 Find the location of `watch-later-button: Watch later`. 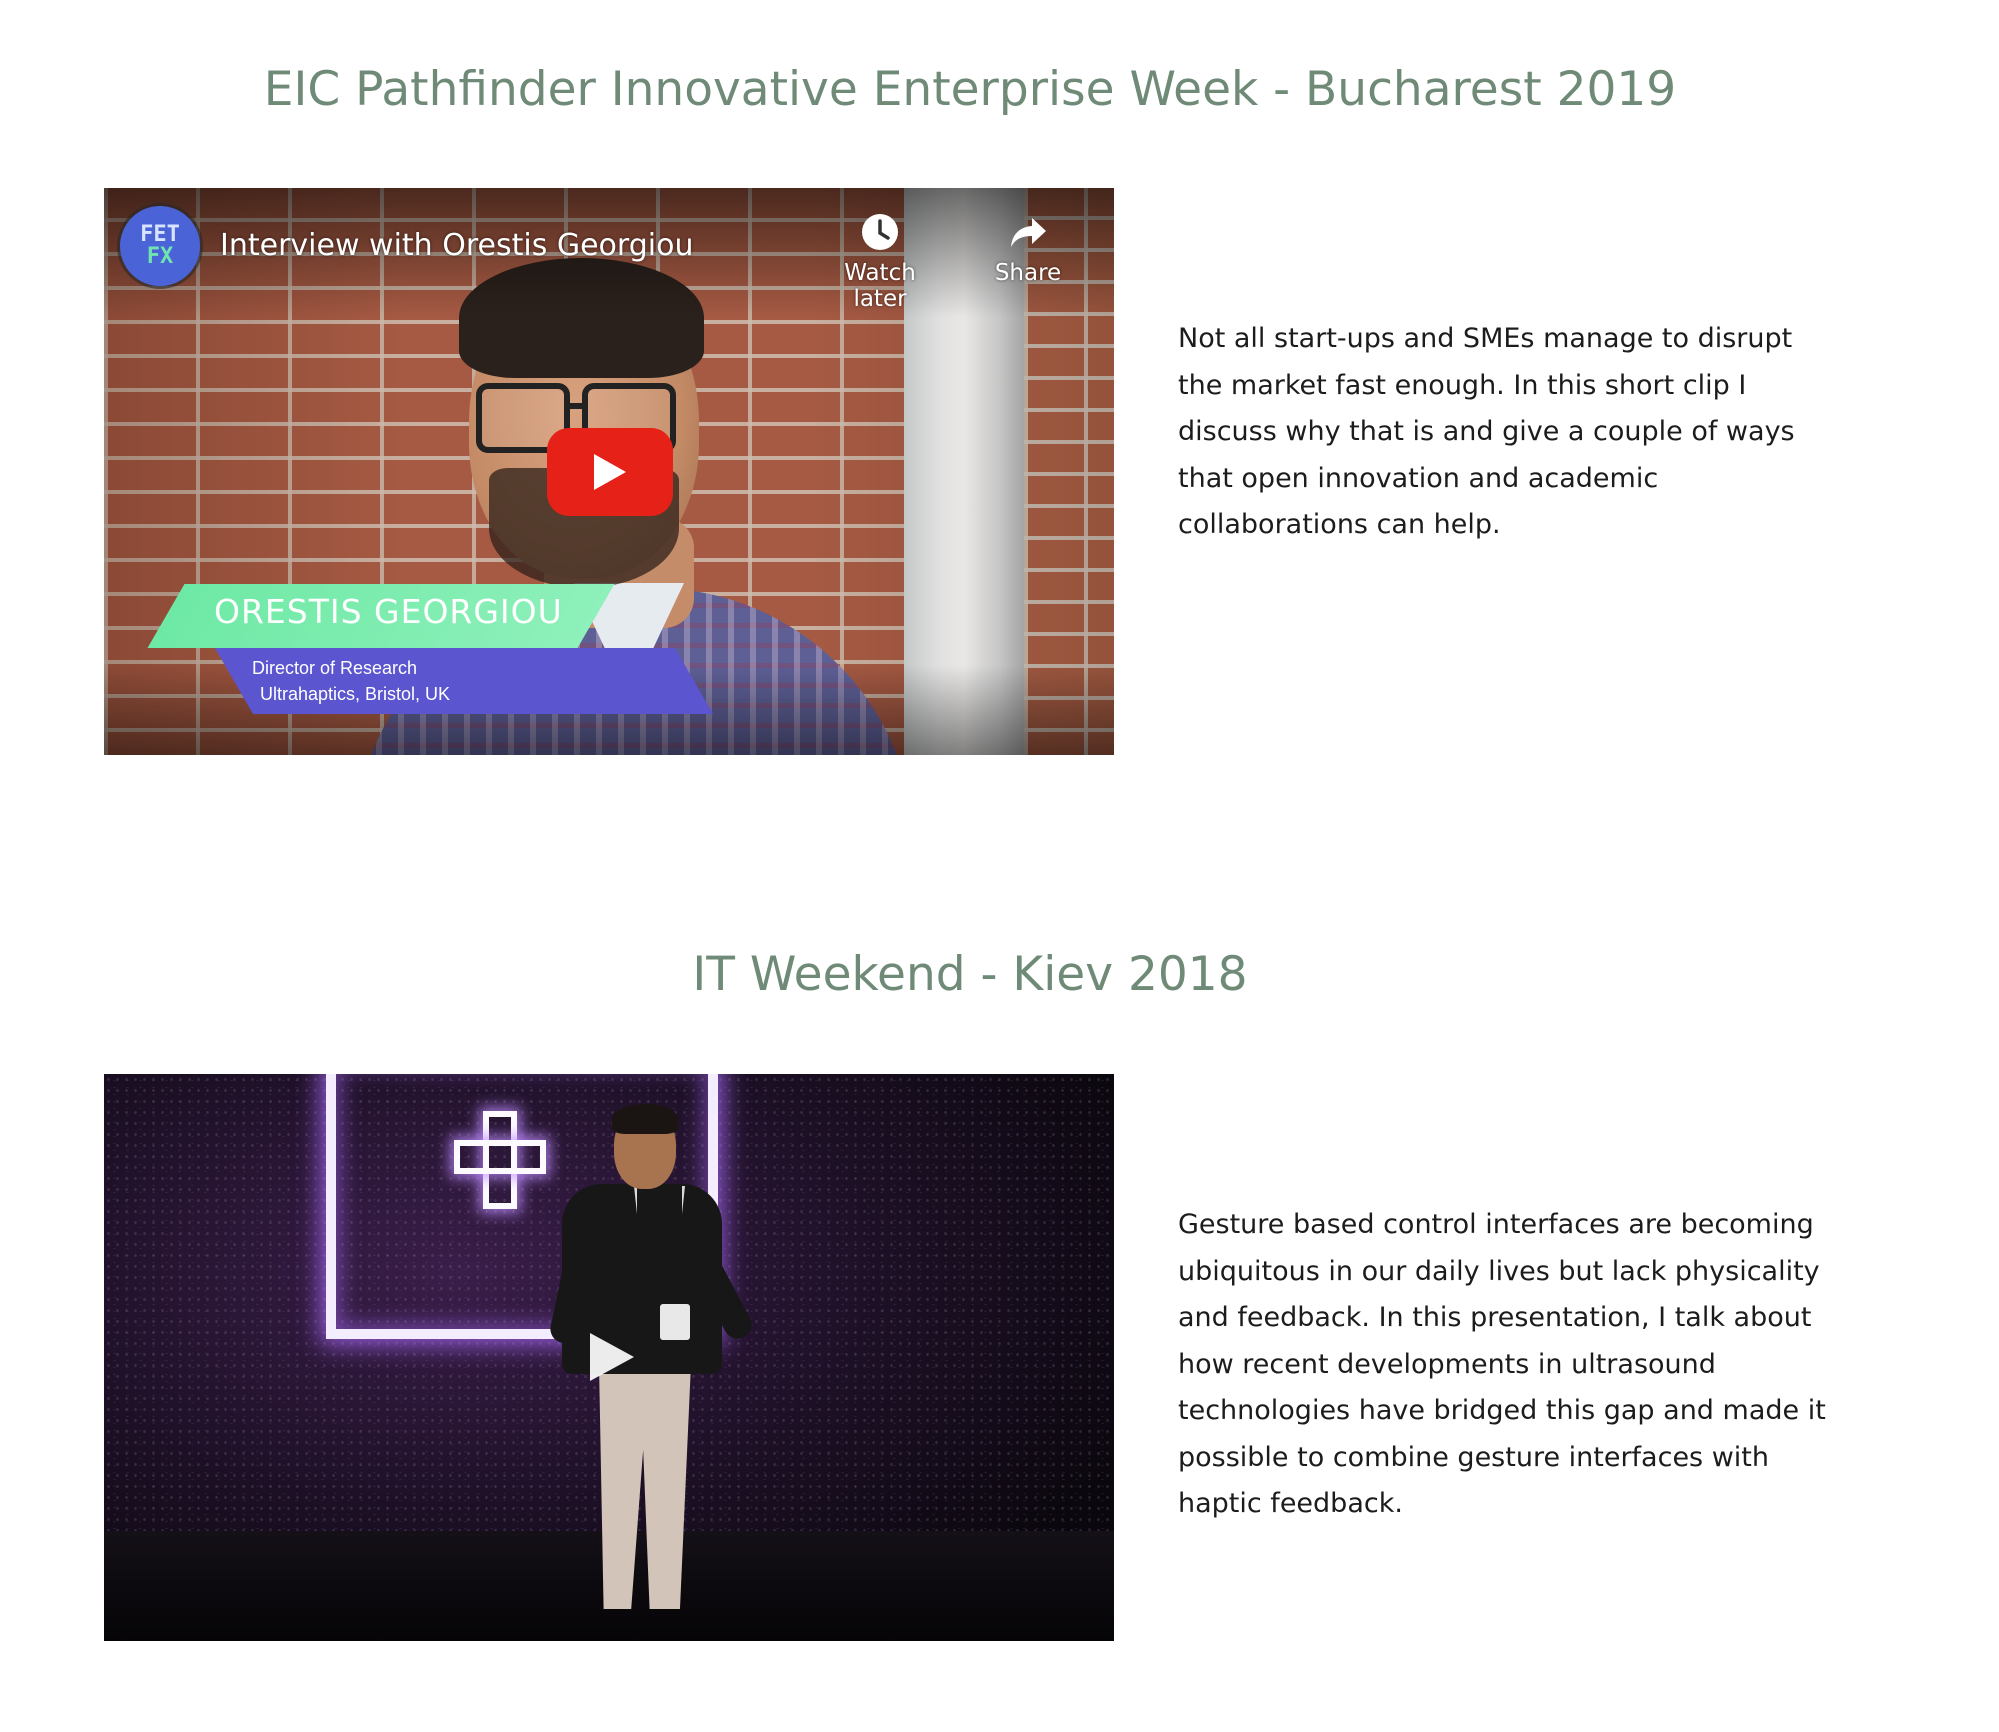

watch-later-button: Watch later is located at coordinates (880, 262).